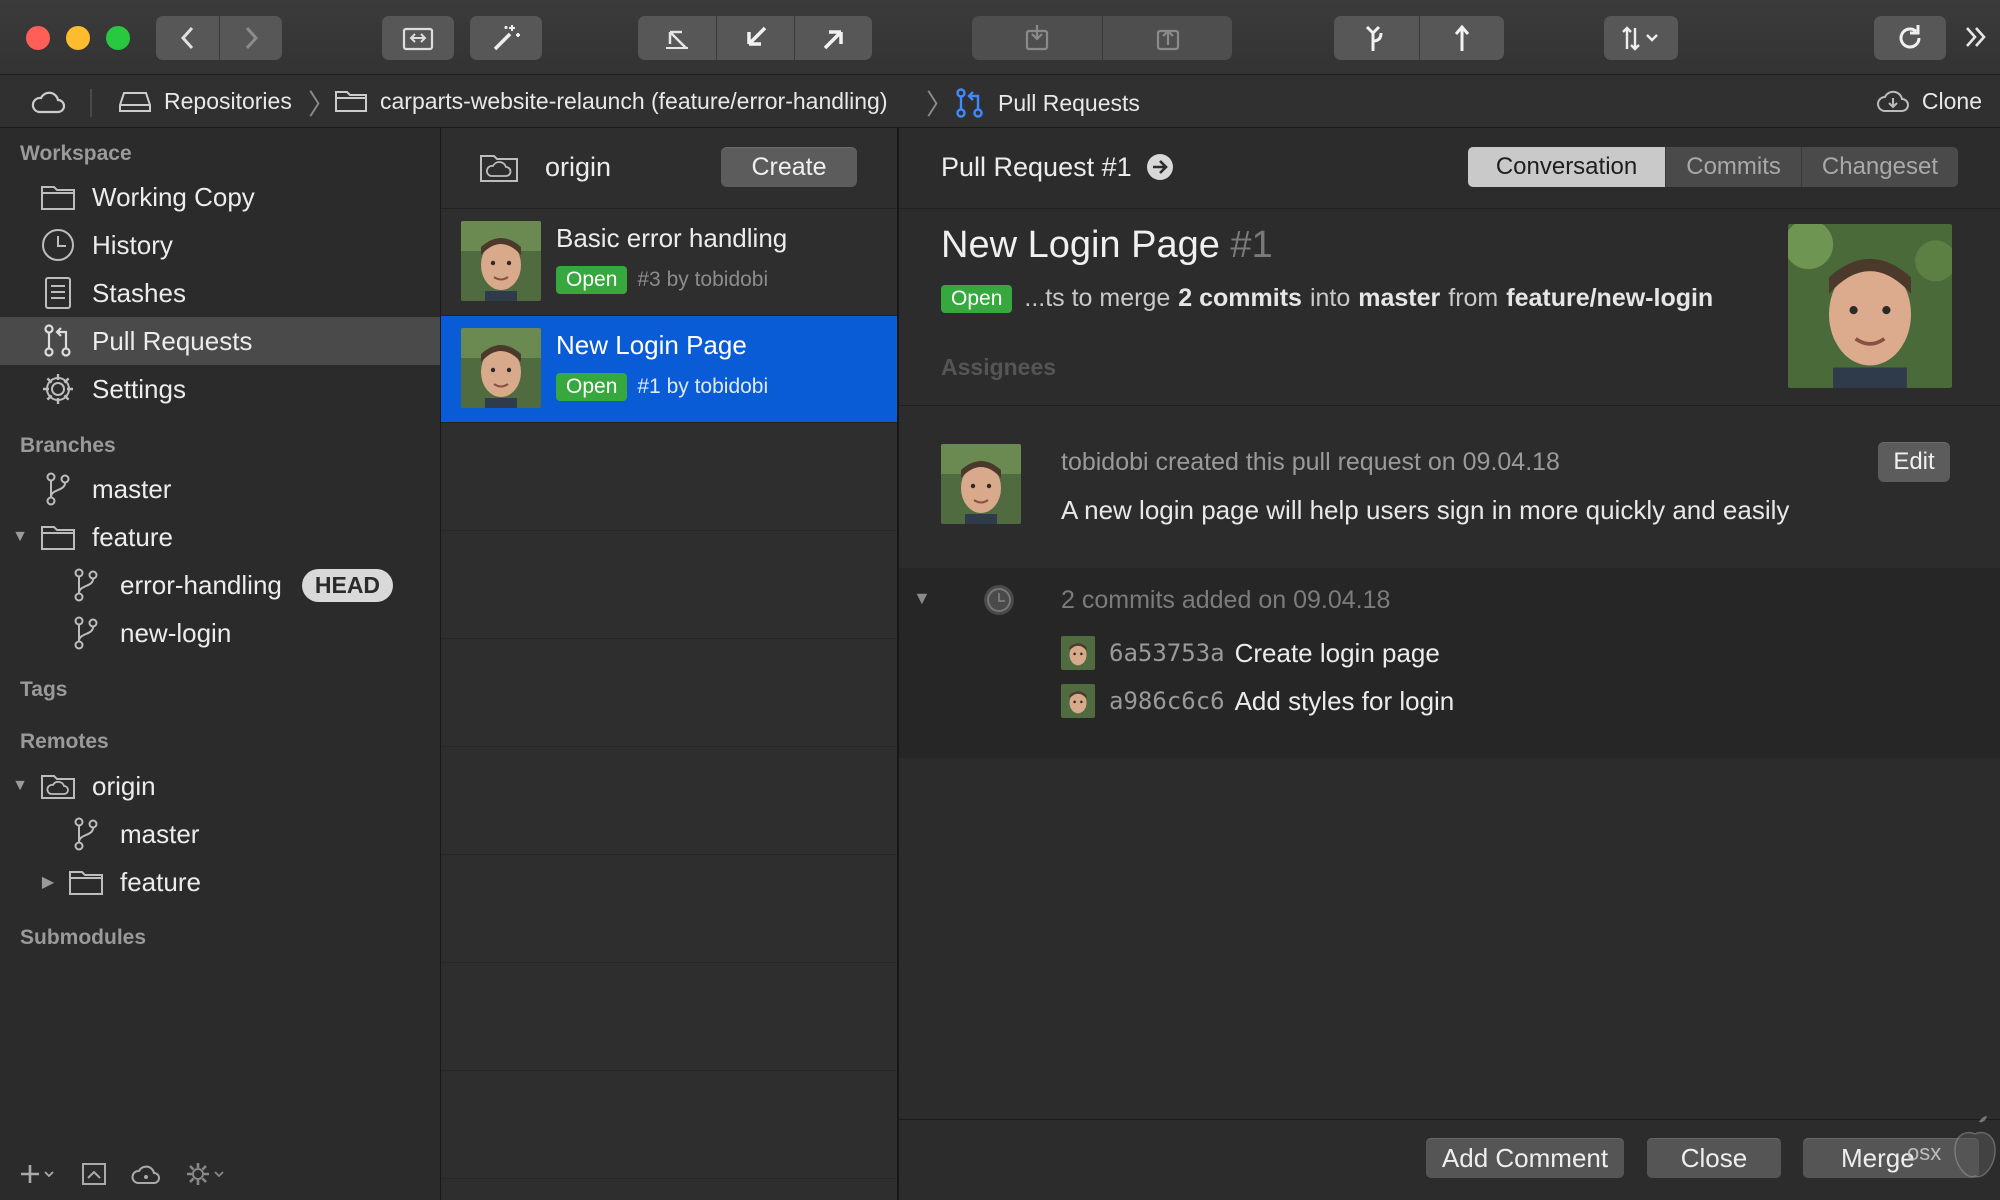 This screenshot has height=1200, width=2000. I want to click on branch-error-handling: error-handling HEAD, so click(220, 585).